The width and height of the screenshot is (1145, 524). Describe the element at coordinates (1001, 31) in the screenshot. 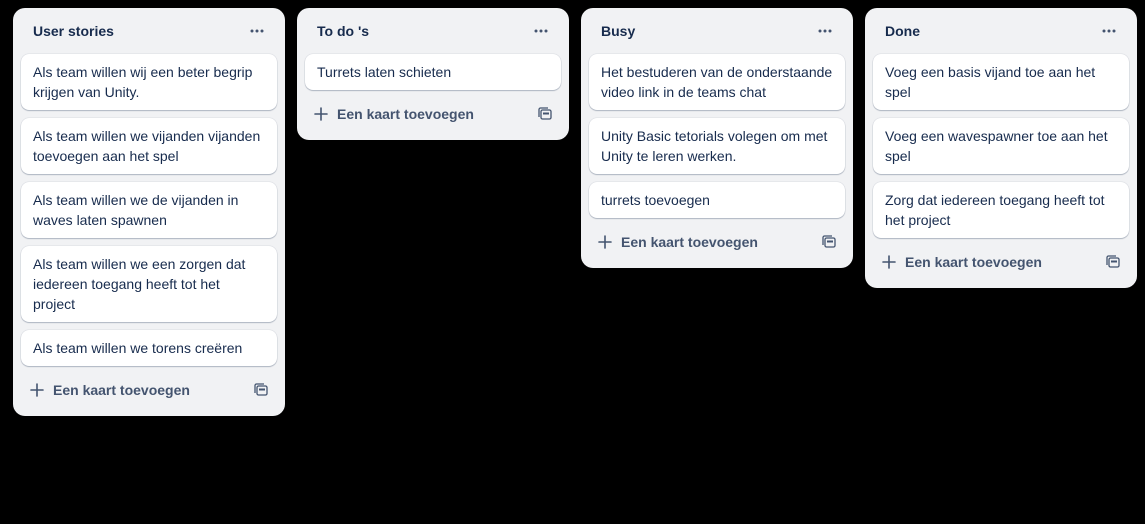

I see `list-header: Done` at that location.